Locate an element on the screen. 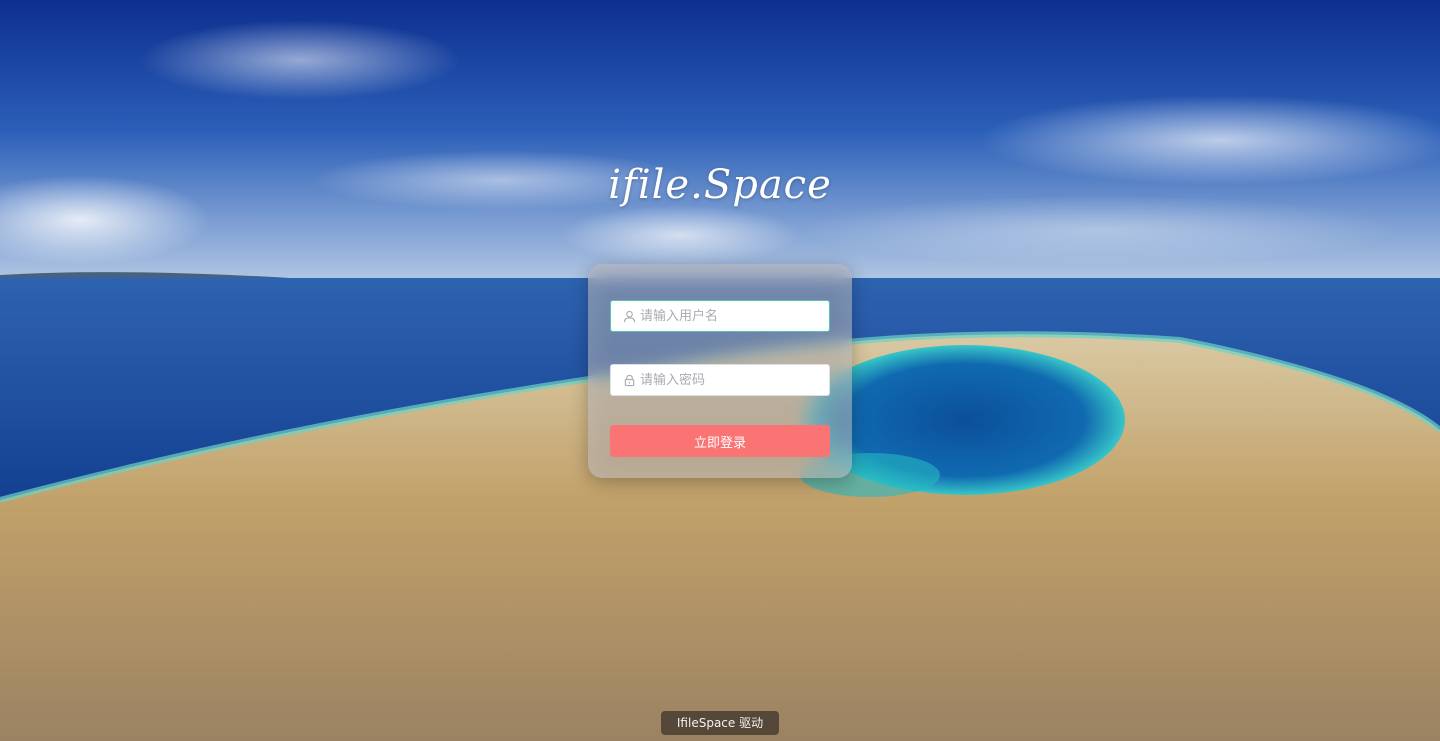 The image size is (1440, 741). password-field is located at coordinates (720, 380).